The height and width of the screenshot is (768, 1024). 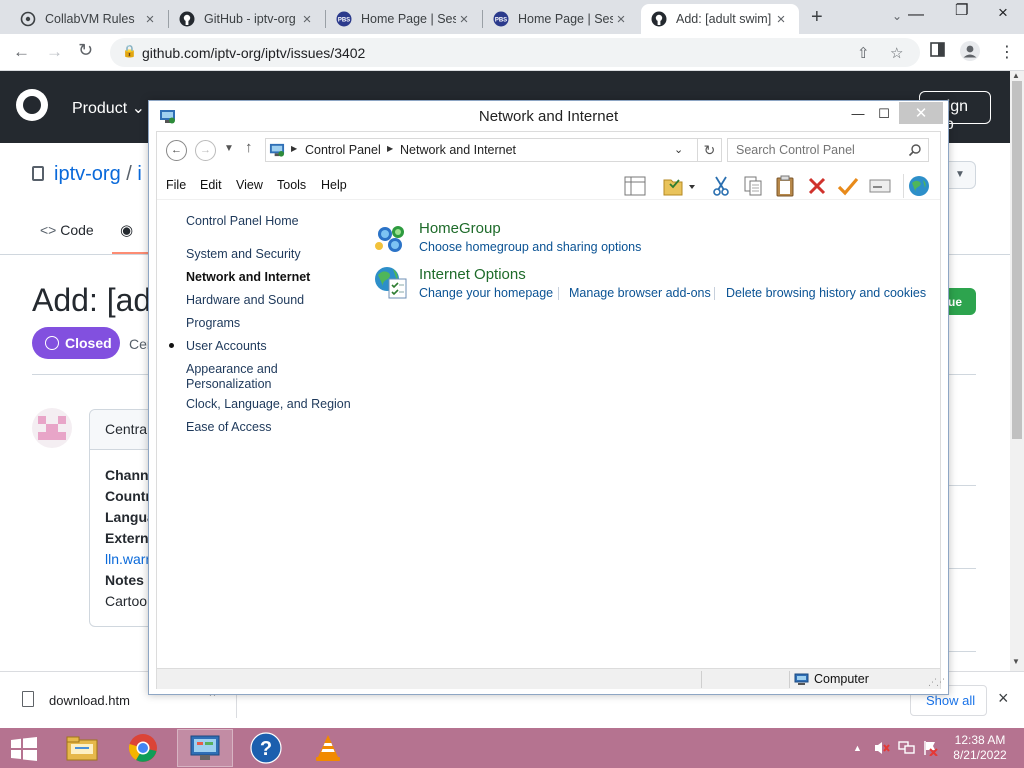 What do you see at coordinates (266, 748) in the screenshot?
I see `help-icon: ?` at bounding box center [266, 748].